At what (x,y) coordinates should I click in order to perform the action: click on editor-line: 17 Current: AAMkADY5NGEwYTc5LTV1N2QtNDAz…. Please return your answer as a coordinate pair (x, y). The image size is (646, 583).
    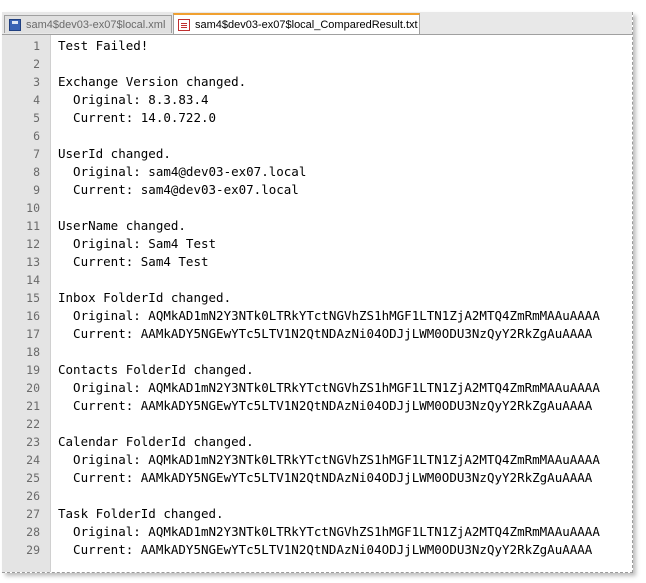
    Looking at the image, I should click on (317, 334).